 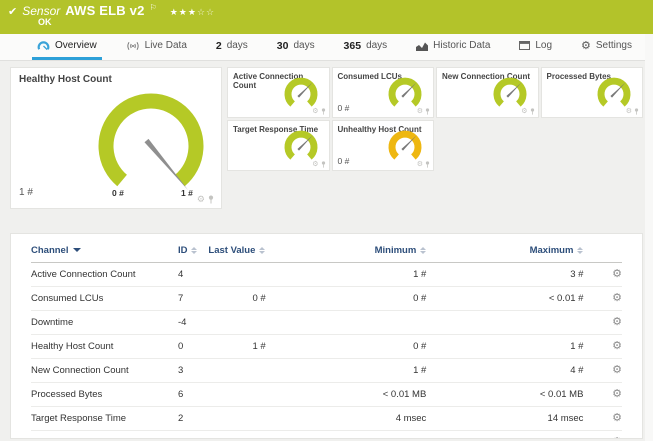 I want to click on gauge-scale-max: 1 #, so click(x=187, y=193).